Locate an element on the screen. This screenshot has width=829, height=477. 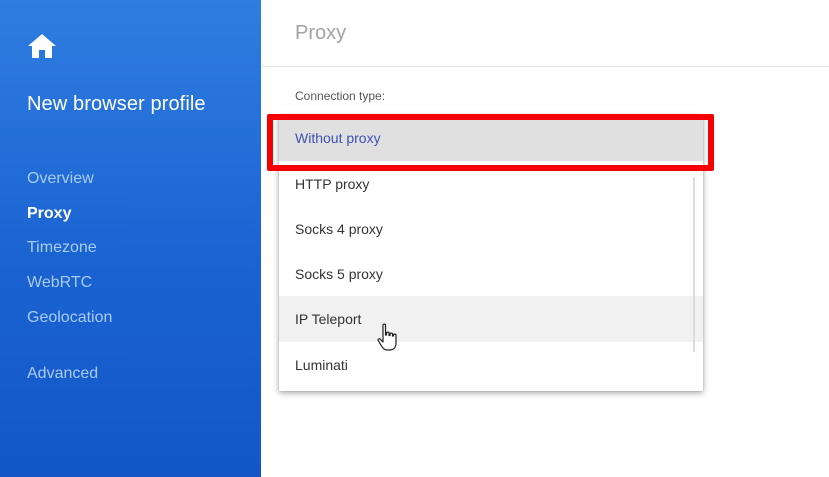
option-ip-teleport: IP Teleport is located at coordinates (491, 319).